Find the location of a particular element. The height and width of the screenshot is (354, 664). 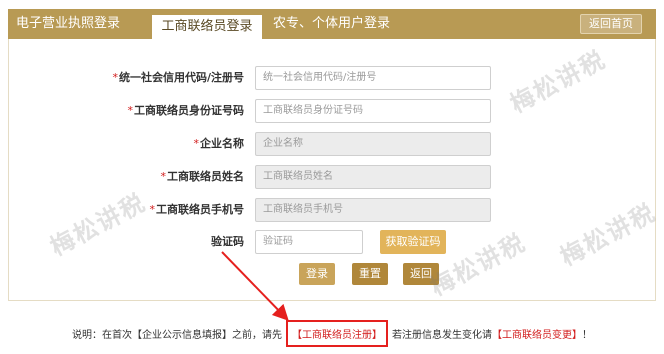

form-row-id-number: *工商联络员身份证号码 工商联络员身份证号码 is located at coordinates (332, 111).